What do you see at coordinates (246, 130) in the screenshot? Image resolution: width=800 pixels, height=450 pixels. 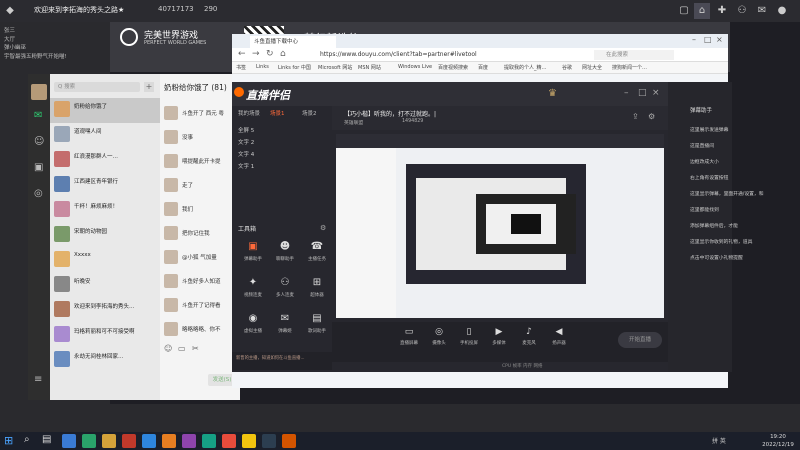 I see `scene-source-item: 全屏 5` at bounding box center [246, 130].